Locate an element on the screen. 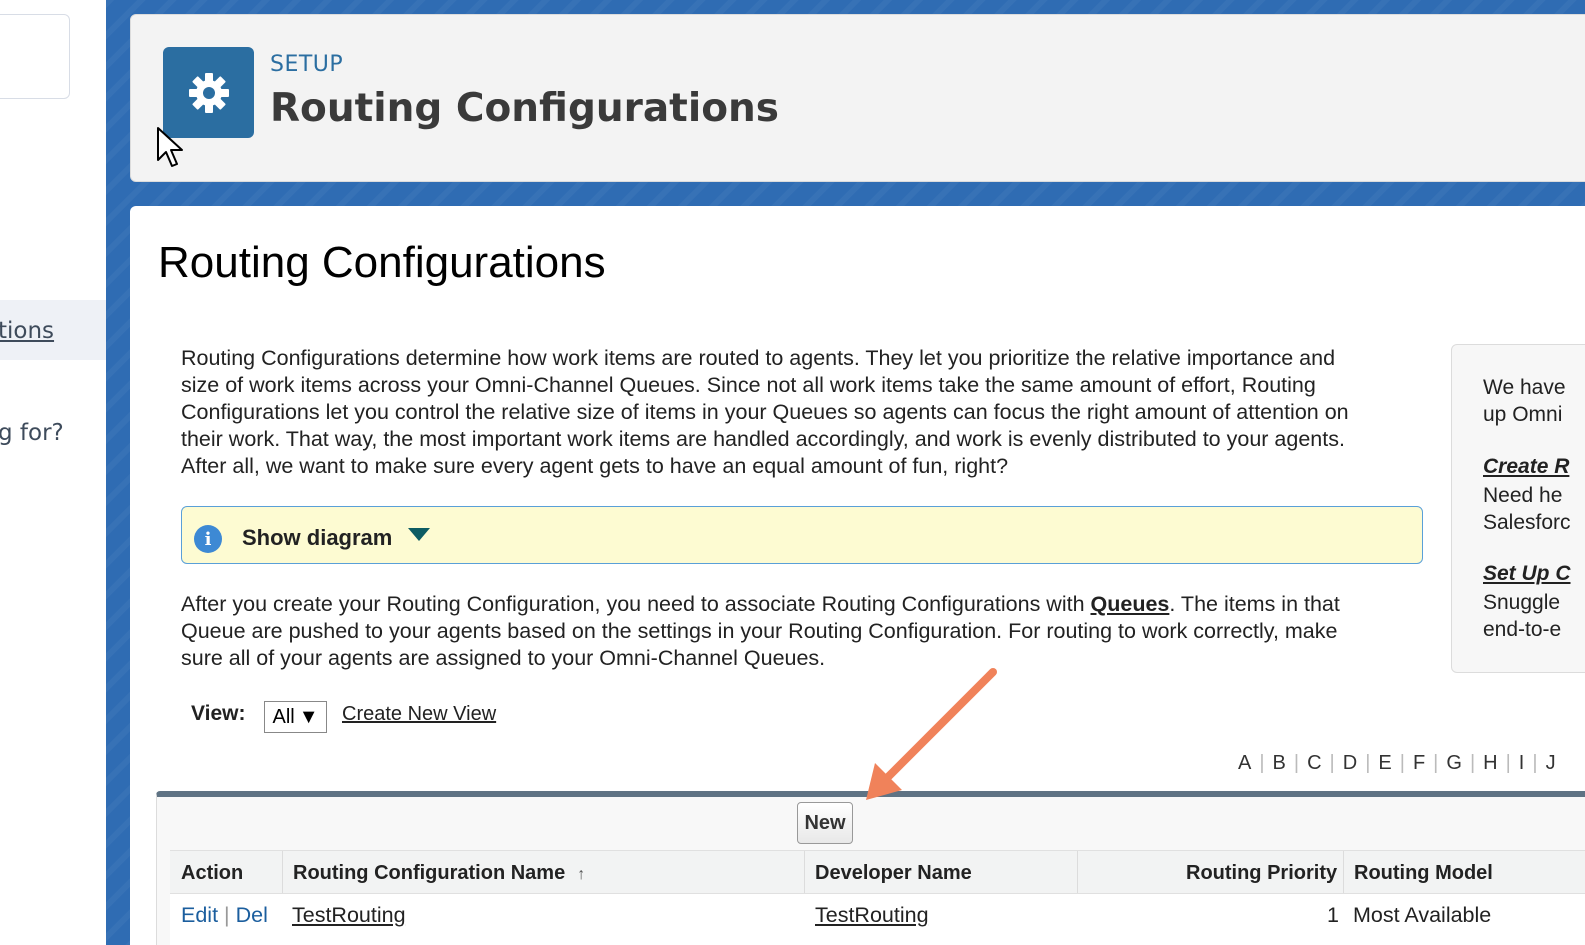 The image size is (1585, 945). sidebar-help-prompt: g for? is located at coordinates (32, 433).